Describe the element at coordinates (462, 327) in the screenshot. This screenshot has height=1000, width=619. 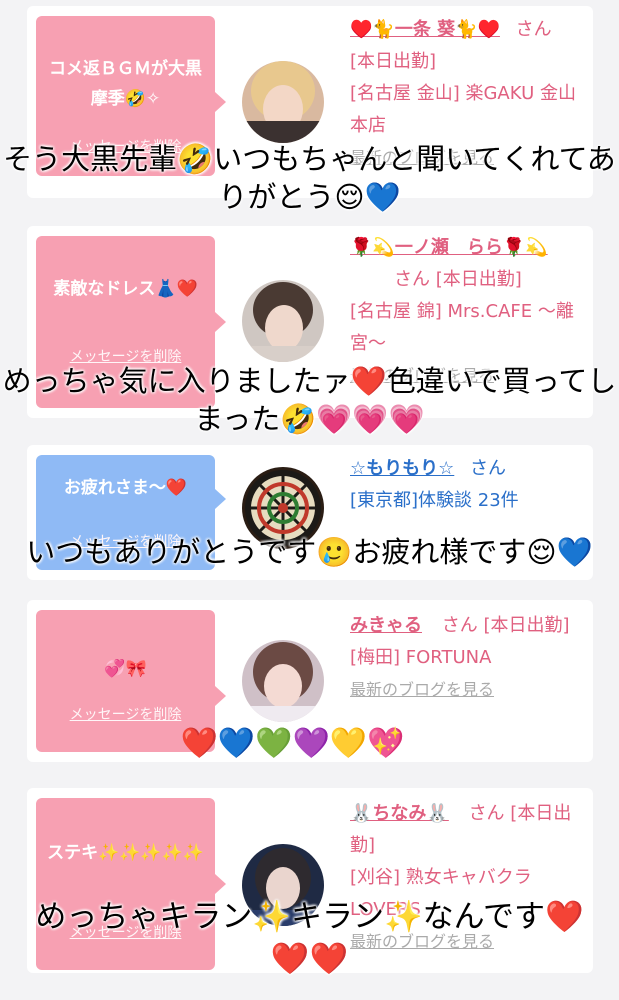
I see `shop-name: [名古屋 錦] Mrs.CAFE ～離宮～` at that location.